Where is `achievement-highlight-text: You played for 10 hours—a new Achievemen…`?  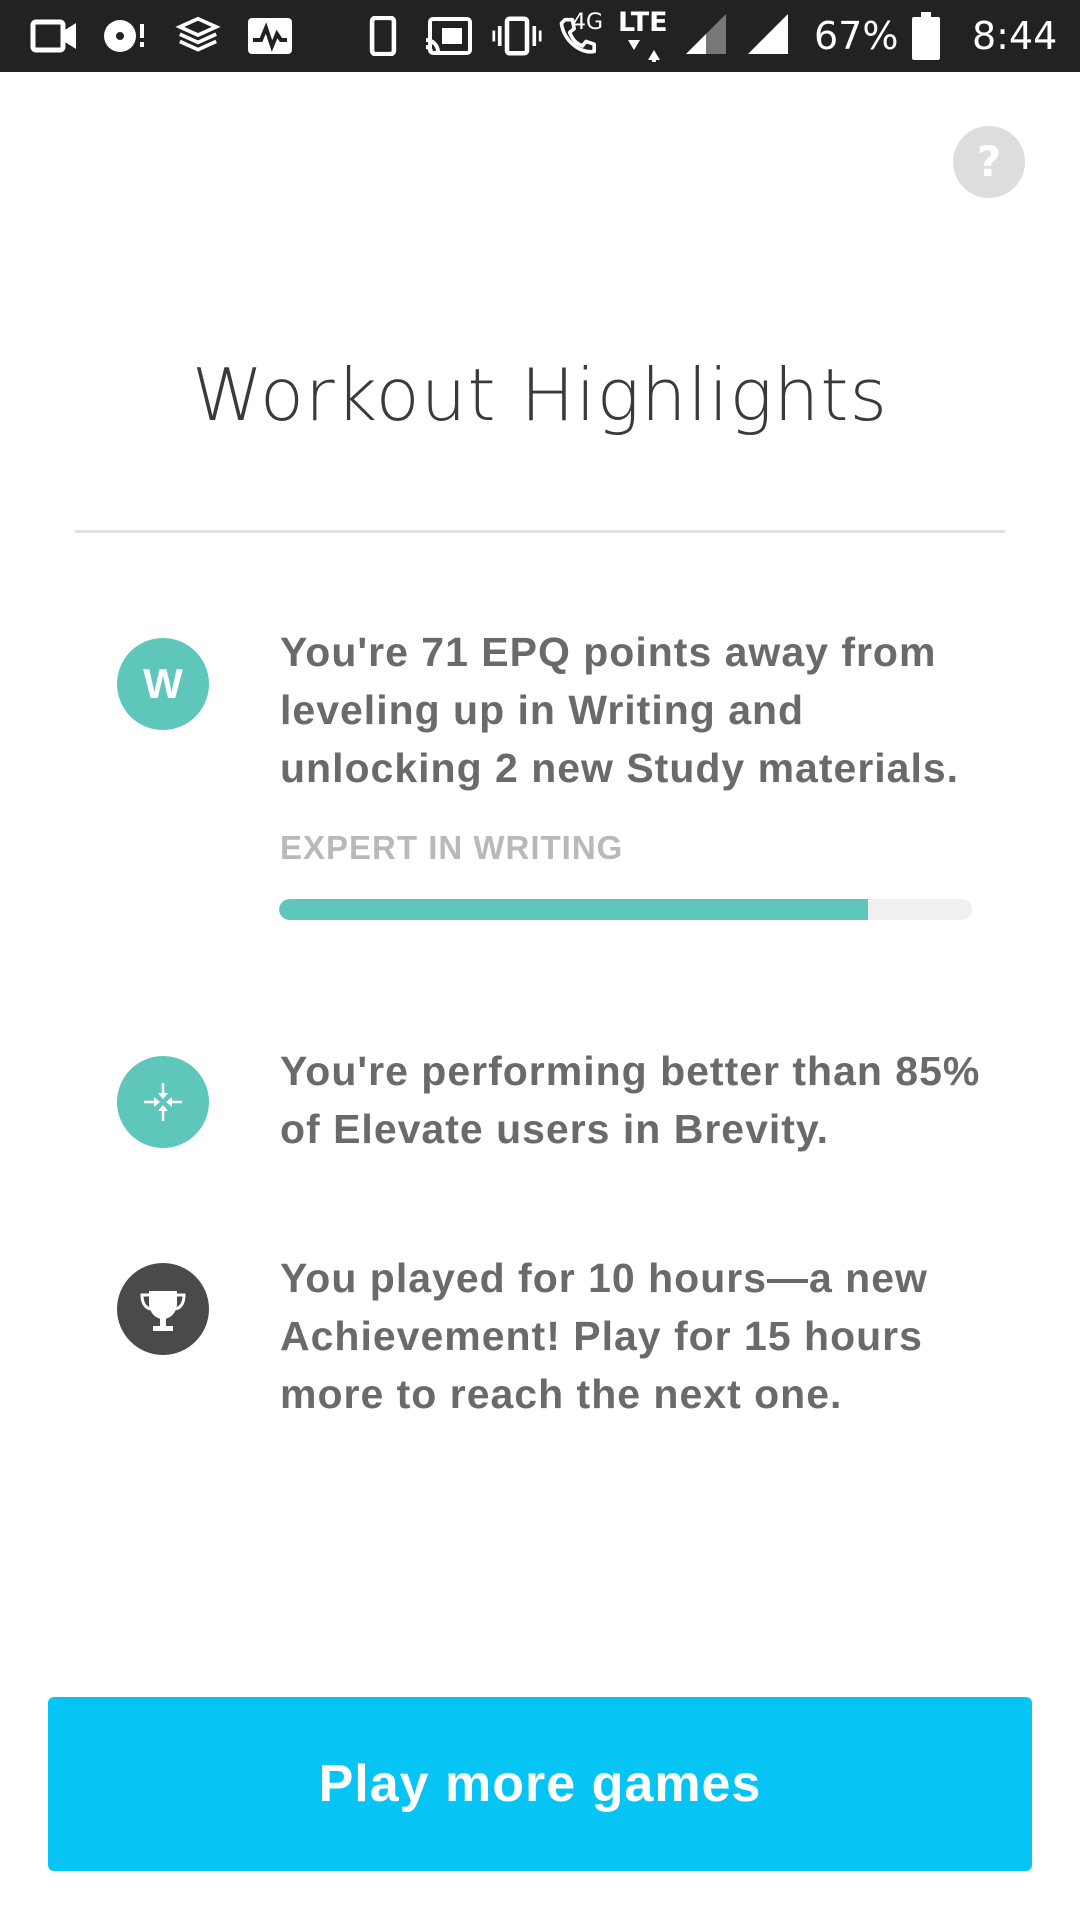
achievement-highlight-text: You played for 10 hours—a new Achievemen… is located at coordinates (604, 1336).